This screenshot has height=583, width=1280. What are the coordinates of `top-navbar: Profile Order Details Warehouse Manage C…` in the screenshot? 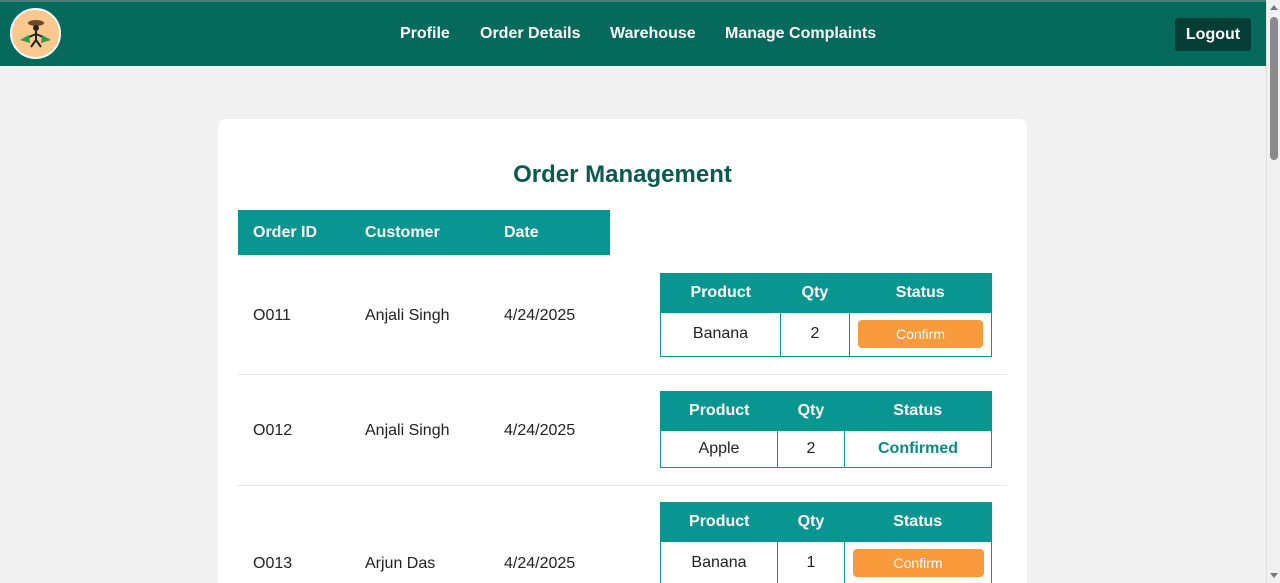 It's located at (633, 33).